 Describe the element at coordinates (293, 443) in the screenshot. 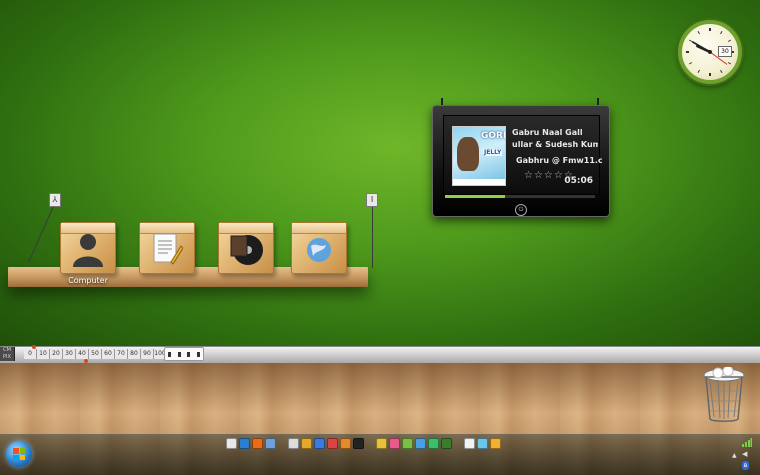

I see `network-icon` at that location.